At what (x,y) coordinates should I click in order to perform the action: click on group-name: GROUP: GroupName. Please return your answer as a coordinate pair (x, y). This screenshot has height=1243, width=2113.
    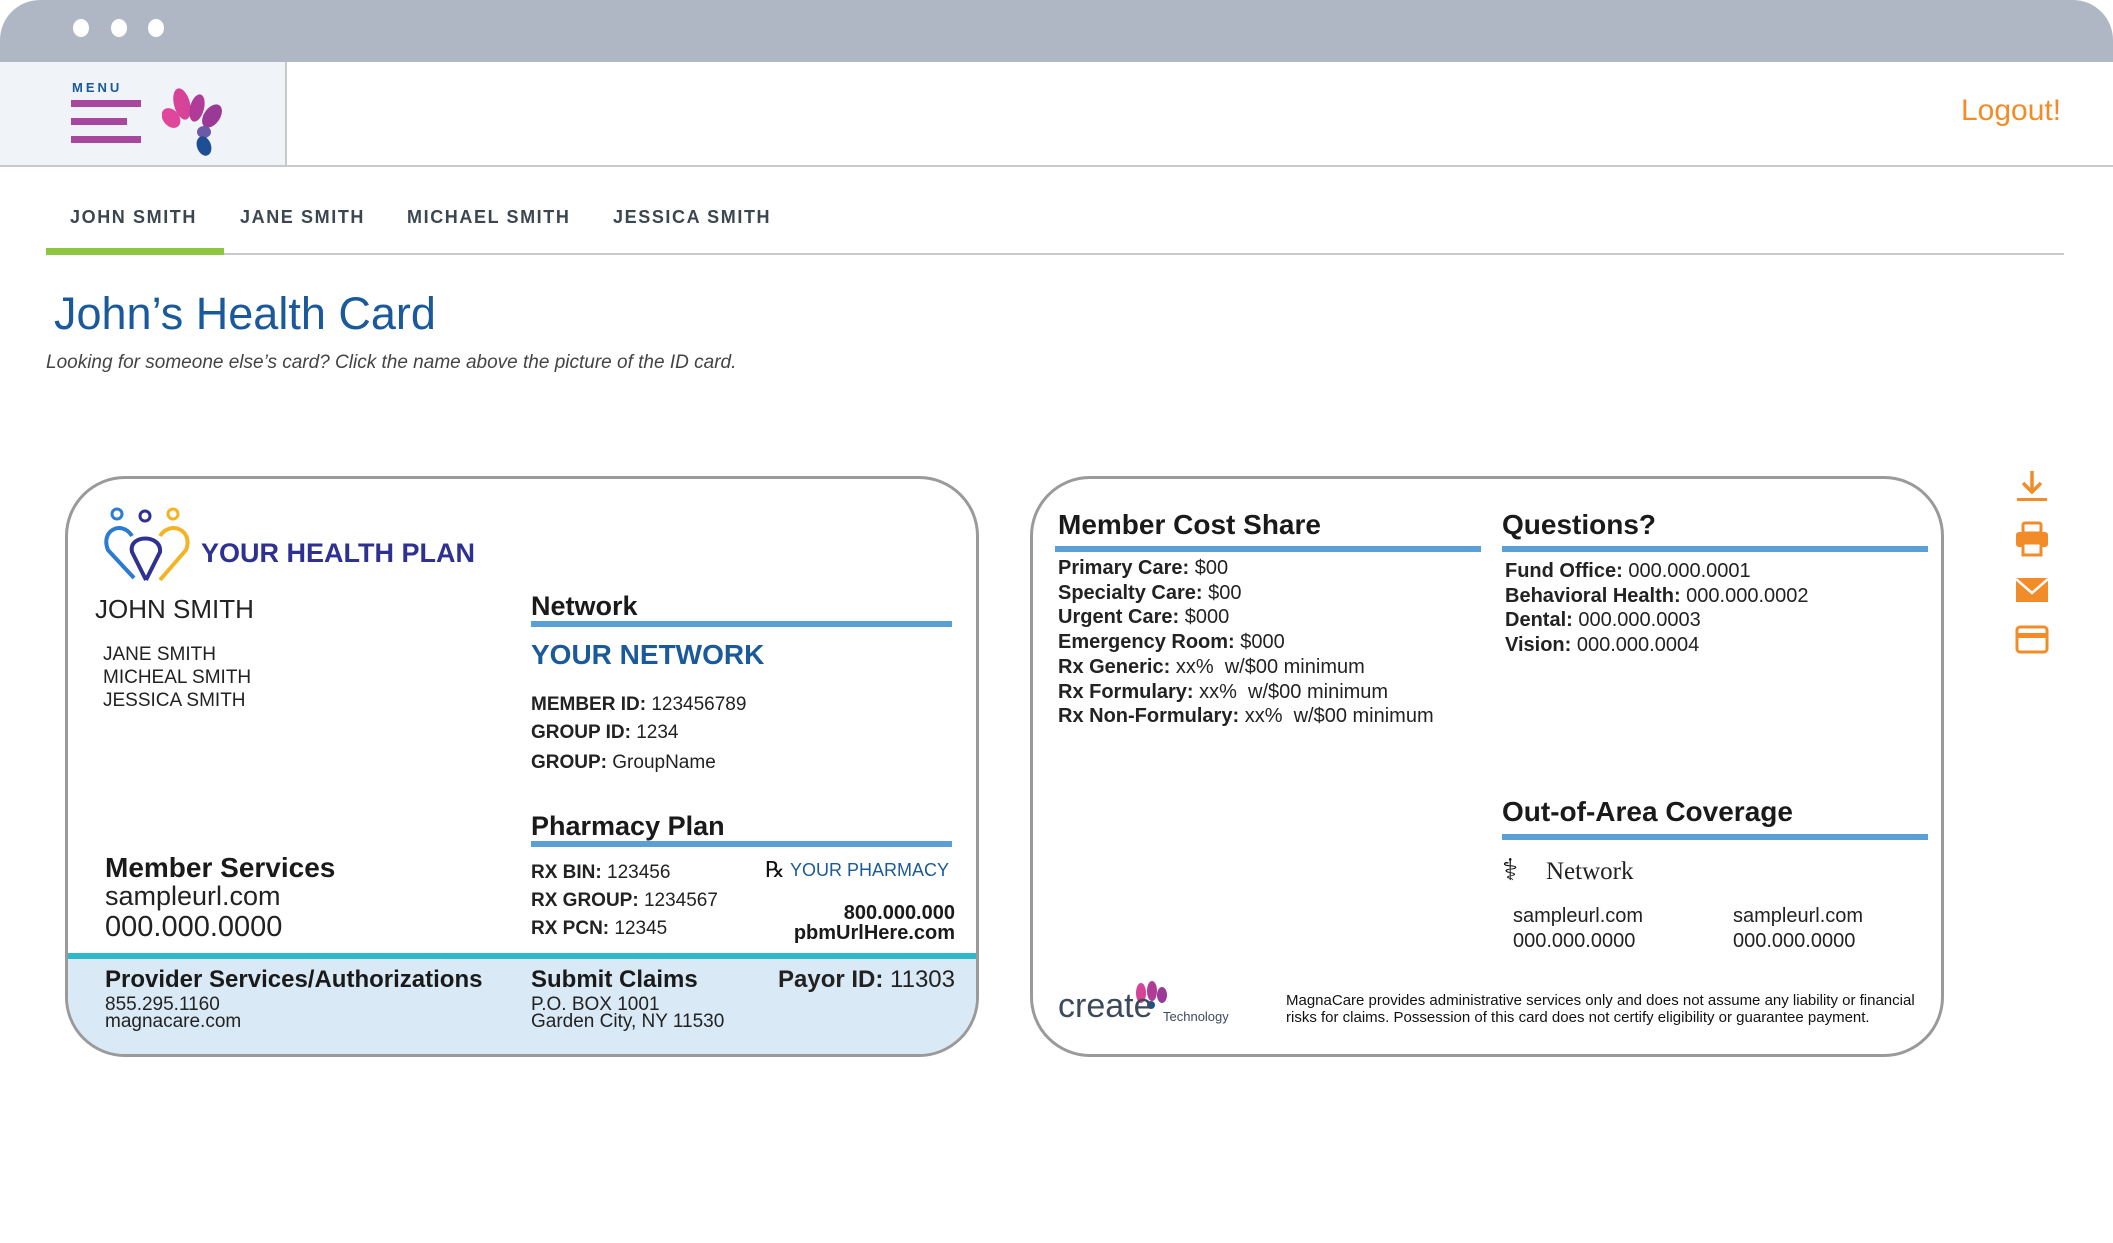
    Looking at the image, I should click on (623, 763).